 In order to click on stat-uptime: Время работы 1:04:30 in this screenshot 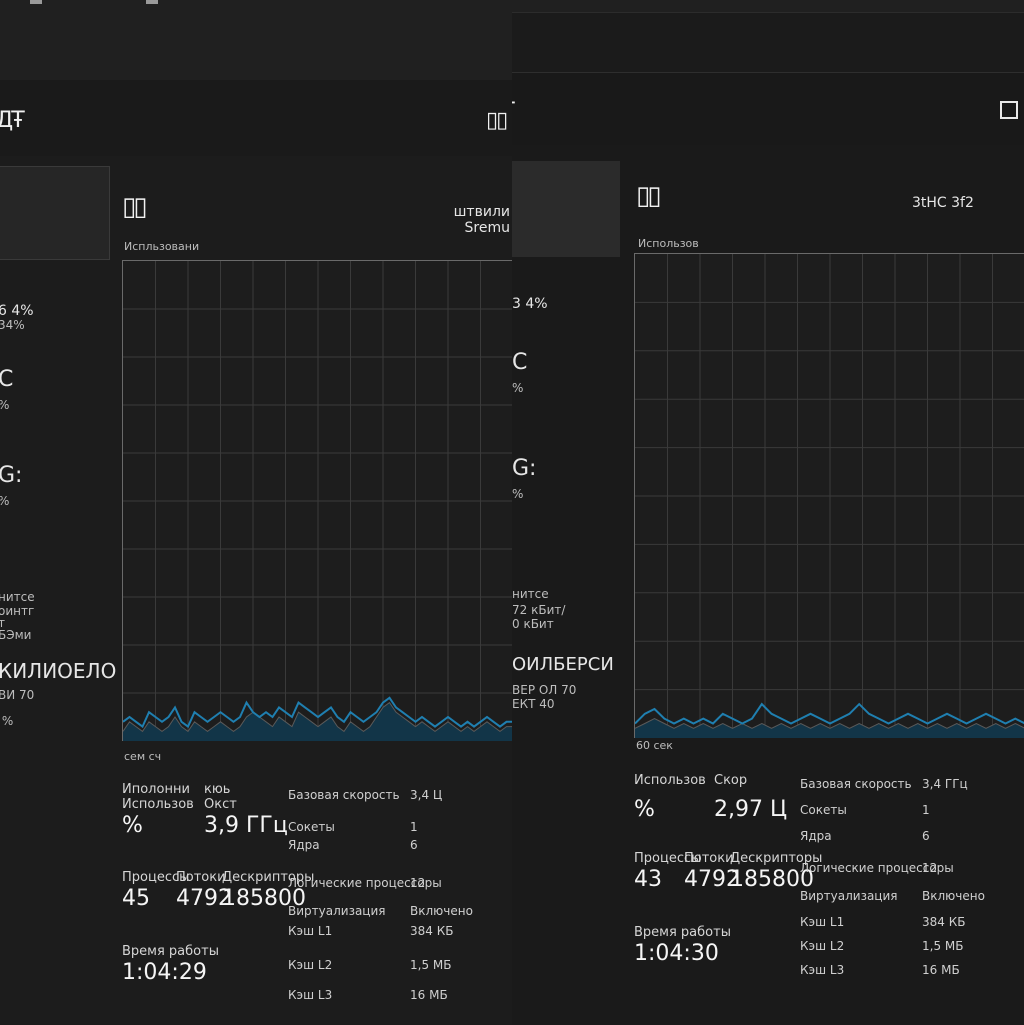, I will do `click(682, 946)`.